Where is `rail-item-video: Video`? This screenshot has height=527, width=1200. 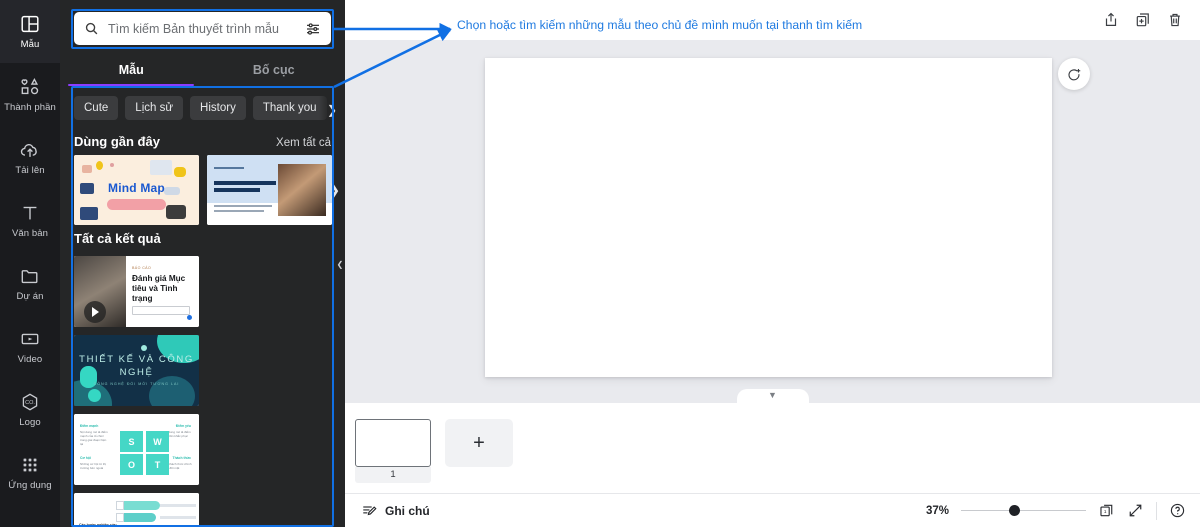 rail-item-video: Video is located at coordinates (30, 346).